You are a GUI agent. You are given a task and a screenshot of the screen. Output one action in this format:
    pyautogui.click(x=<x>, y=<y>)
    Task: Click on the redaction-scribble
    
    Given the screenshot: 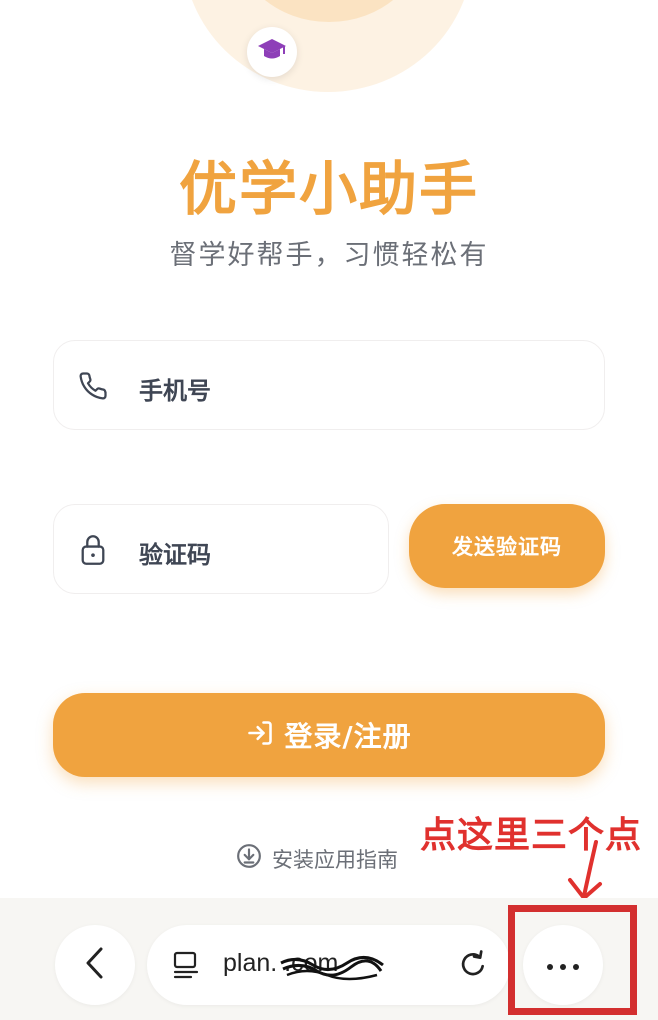 What is the action you would take?
    pyautogui.click(x=332, y=968)
    